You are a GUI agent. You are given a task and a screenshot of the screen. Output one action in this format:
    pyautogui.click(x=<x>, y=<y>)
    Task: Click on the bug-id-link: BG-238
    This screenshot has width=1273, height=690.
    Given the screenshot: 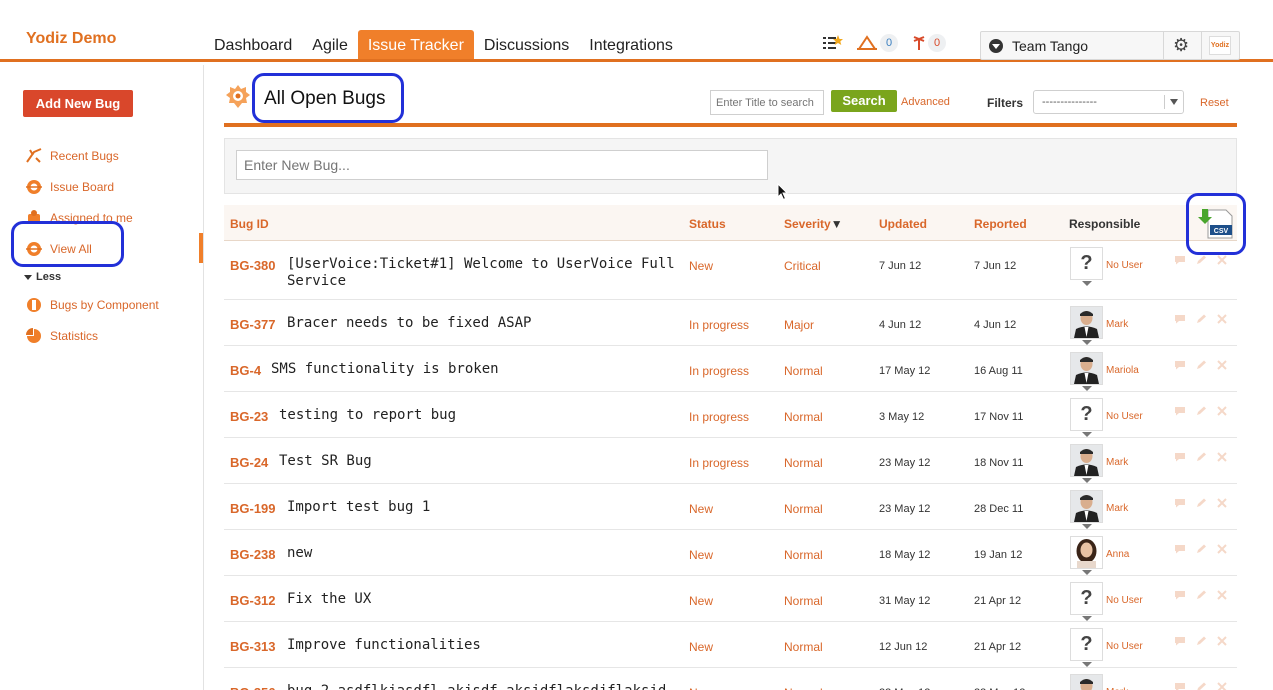 What is the action you would take?
    pyautogui.click(x=253, y=554)
    